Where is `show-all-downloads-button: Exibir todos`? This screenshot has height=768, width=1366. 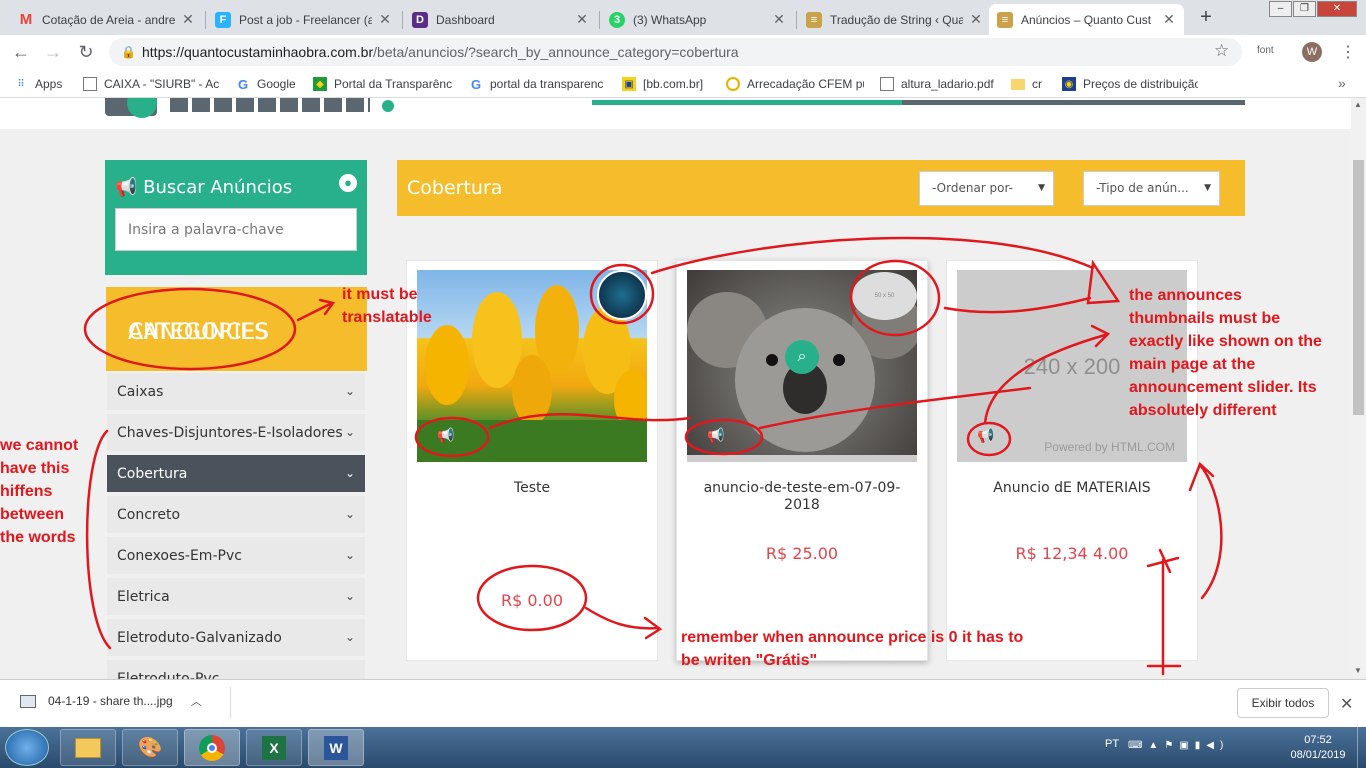
show-all-downloads-button: Exibir todos is located at coordinates (1283, 703).